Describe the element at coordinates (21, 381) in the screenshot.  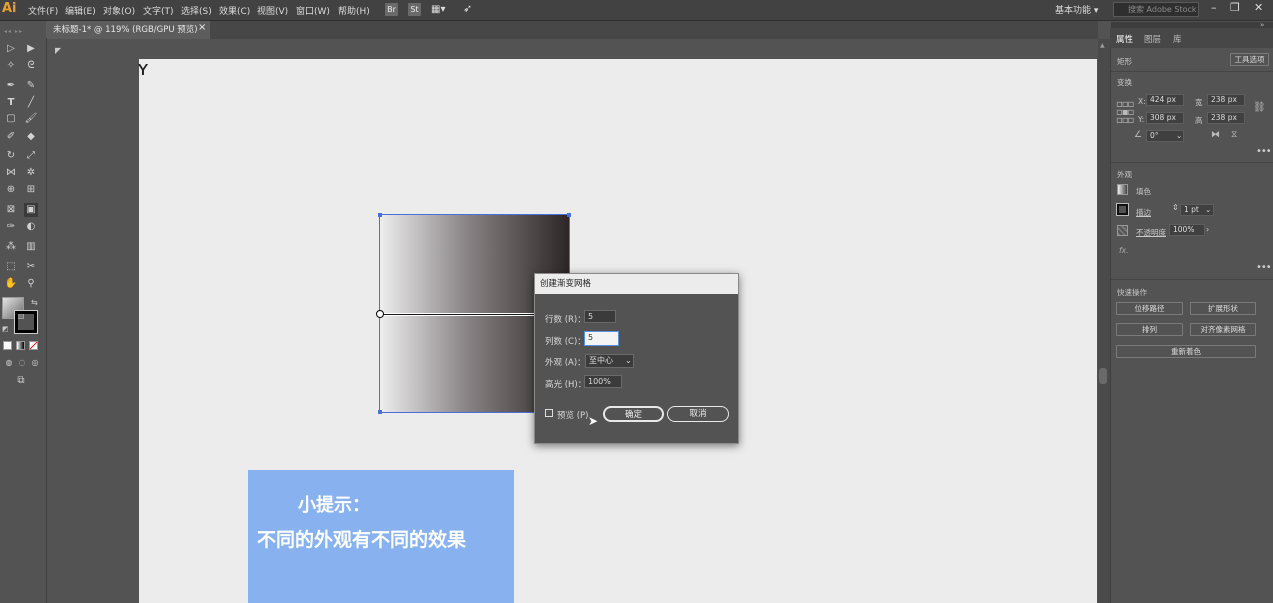
I see `screen-mode-icon: ⧉` at that location.